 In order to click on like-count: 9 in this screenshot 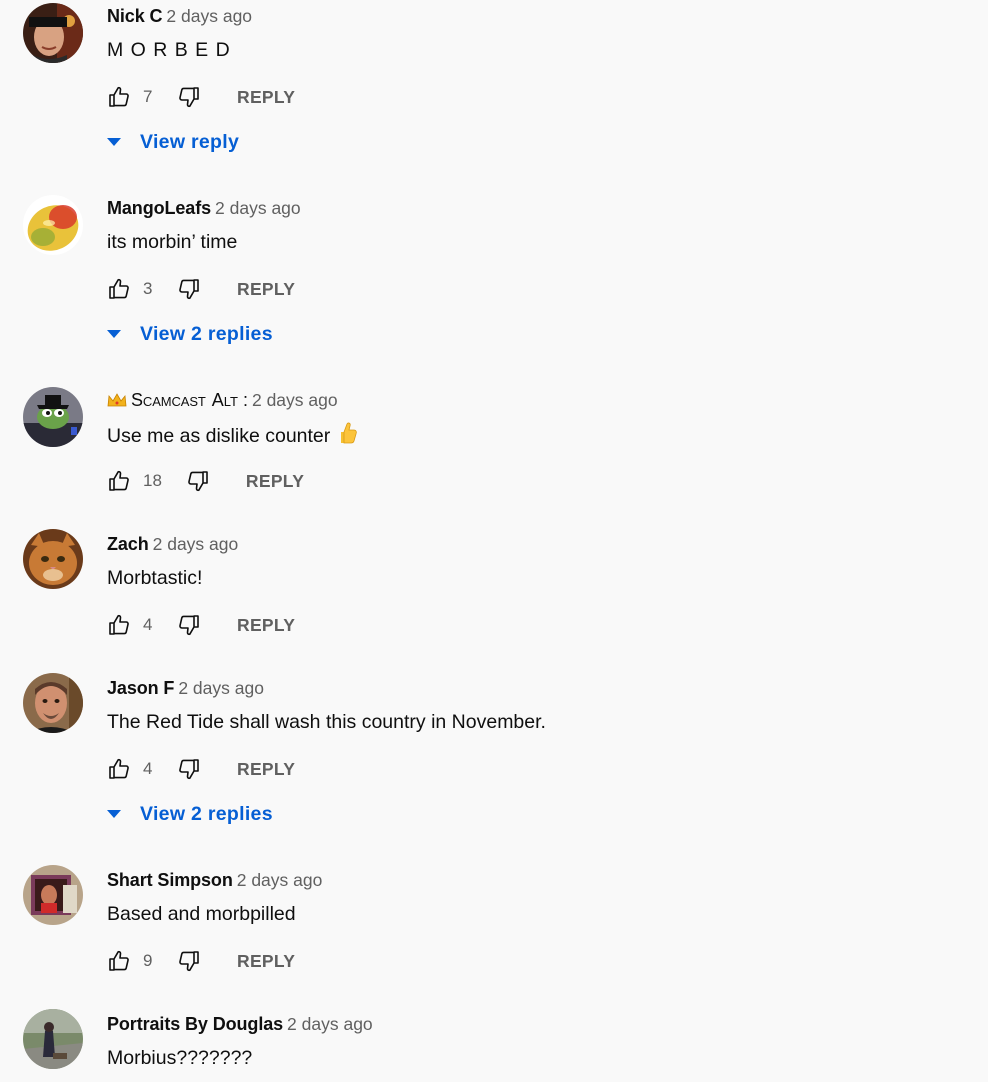, I will do `click(148, 960)`.